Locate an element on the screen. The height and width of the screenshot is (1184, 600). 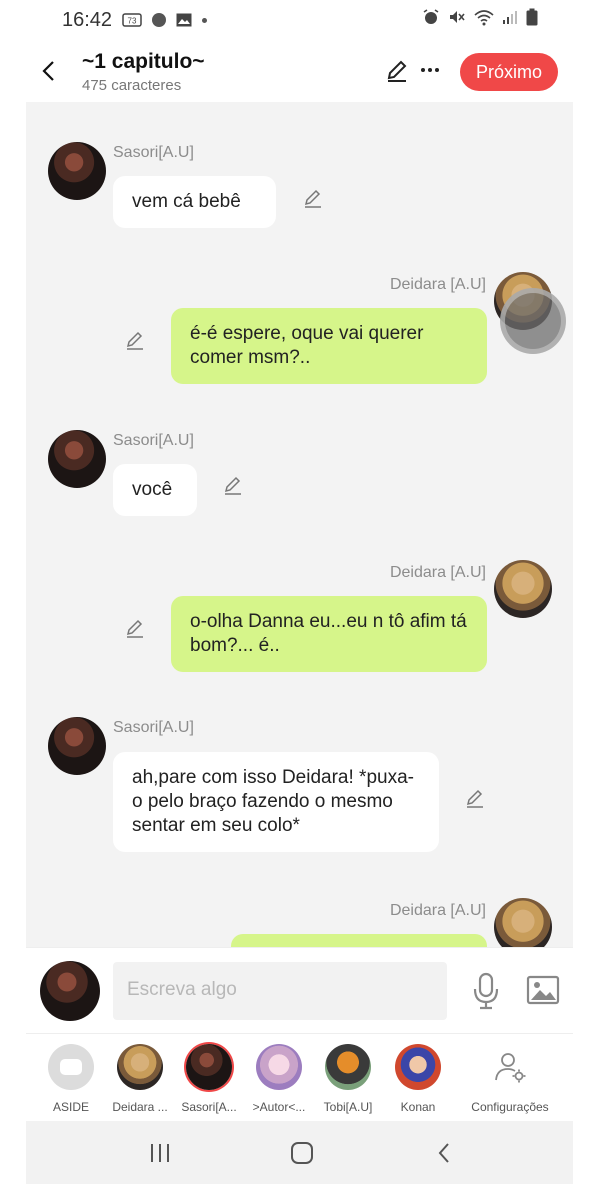
message-bubble is located at coordinates (359, 940).